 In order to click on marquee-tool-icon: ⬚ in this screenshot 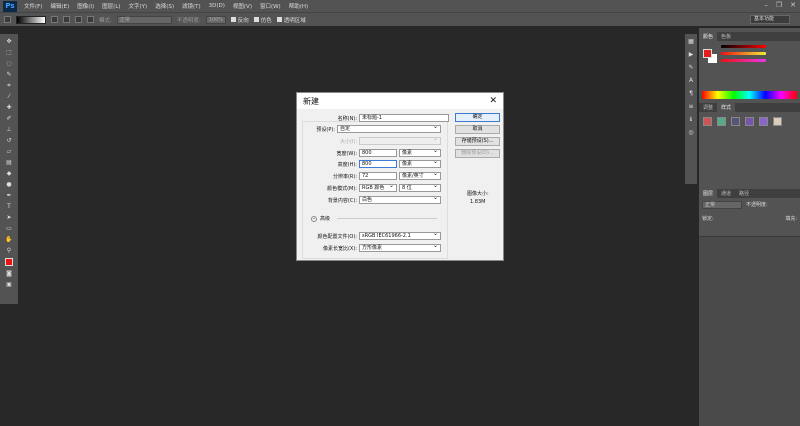, I will do `click(9, 52)`.